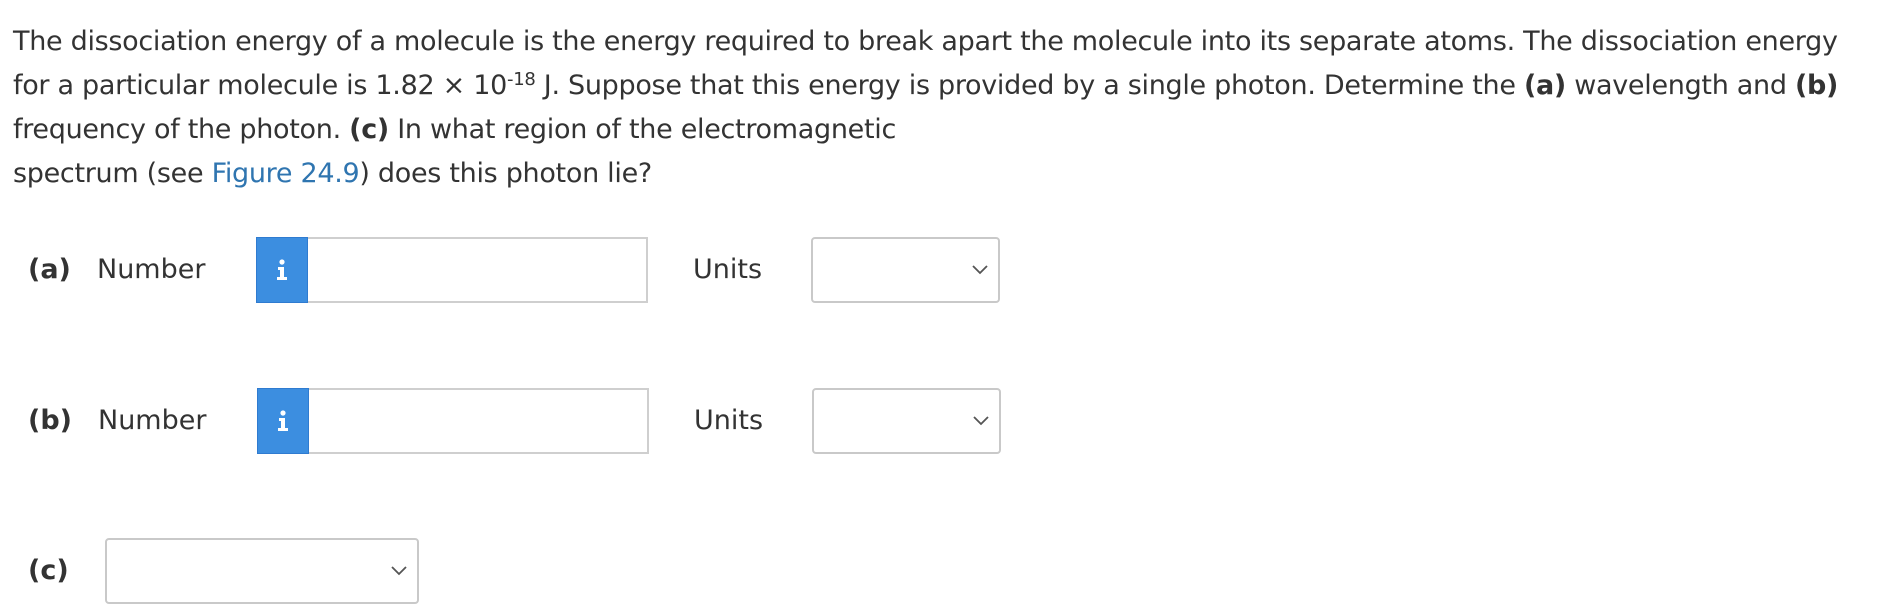 The width and height of the screenshot is (1888, 606). Describe the element at coordinates (505, 173) in the screenshot. I see `question-text-7: ) does this photon lie?` at that location.